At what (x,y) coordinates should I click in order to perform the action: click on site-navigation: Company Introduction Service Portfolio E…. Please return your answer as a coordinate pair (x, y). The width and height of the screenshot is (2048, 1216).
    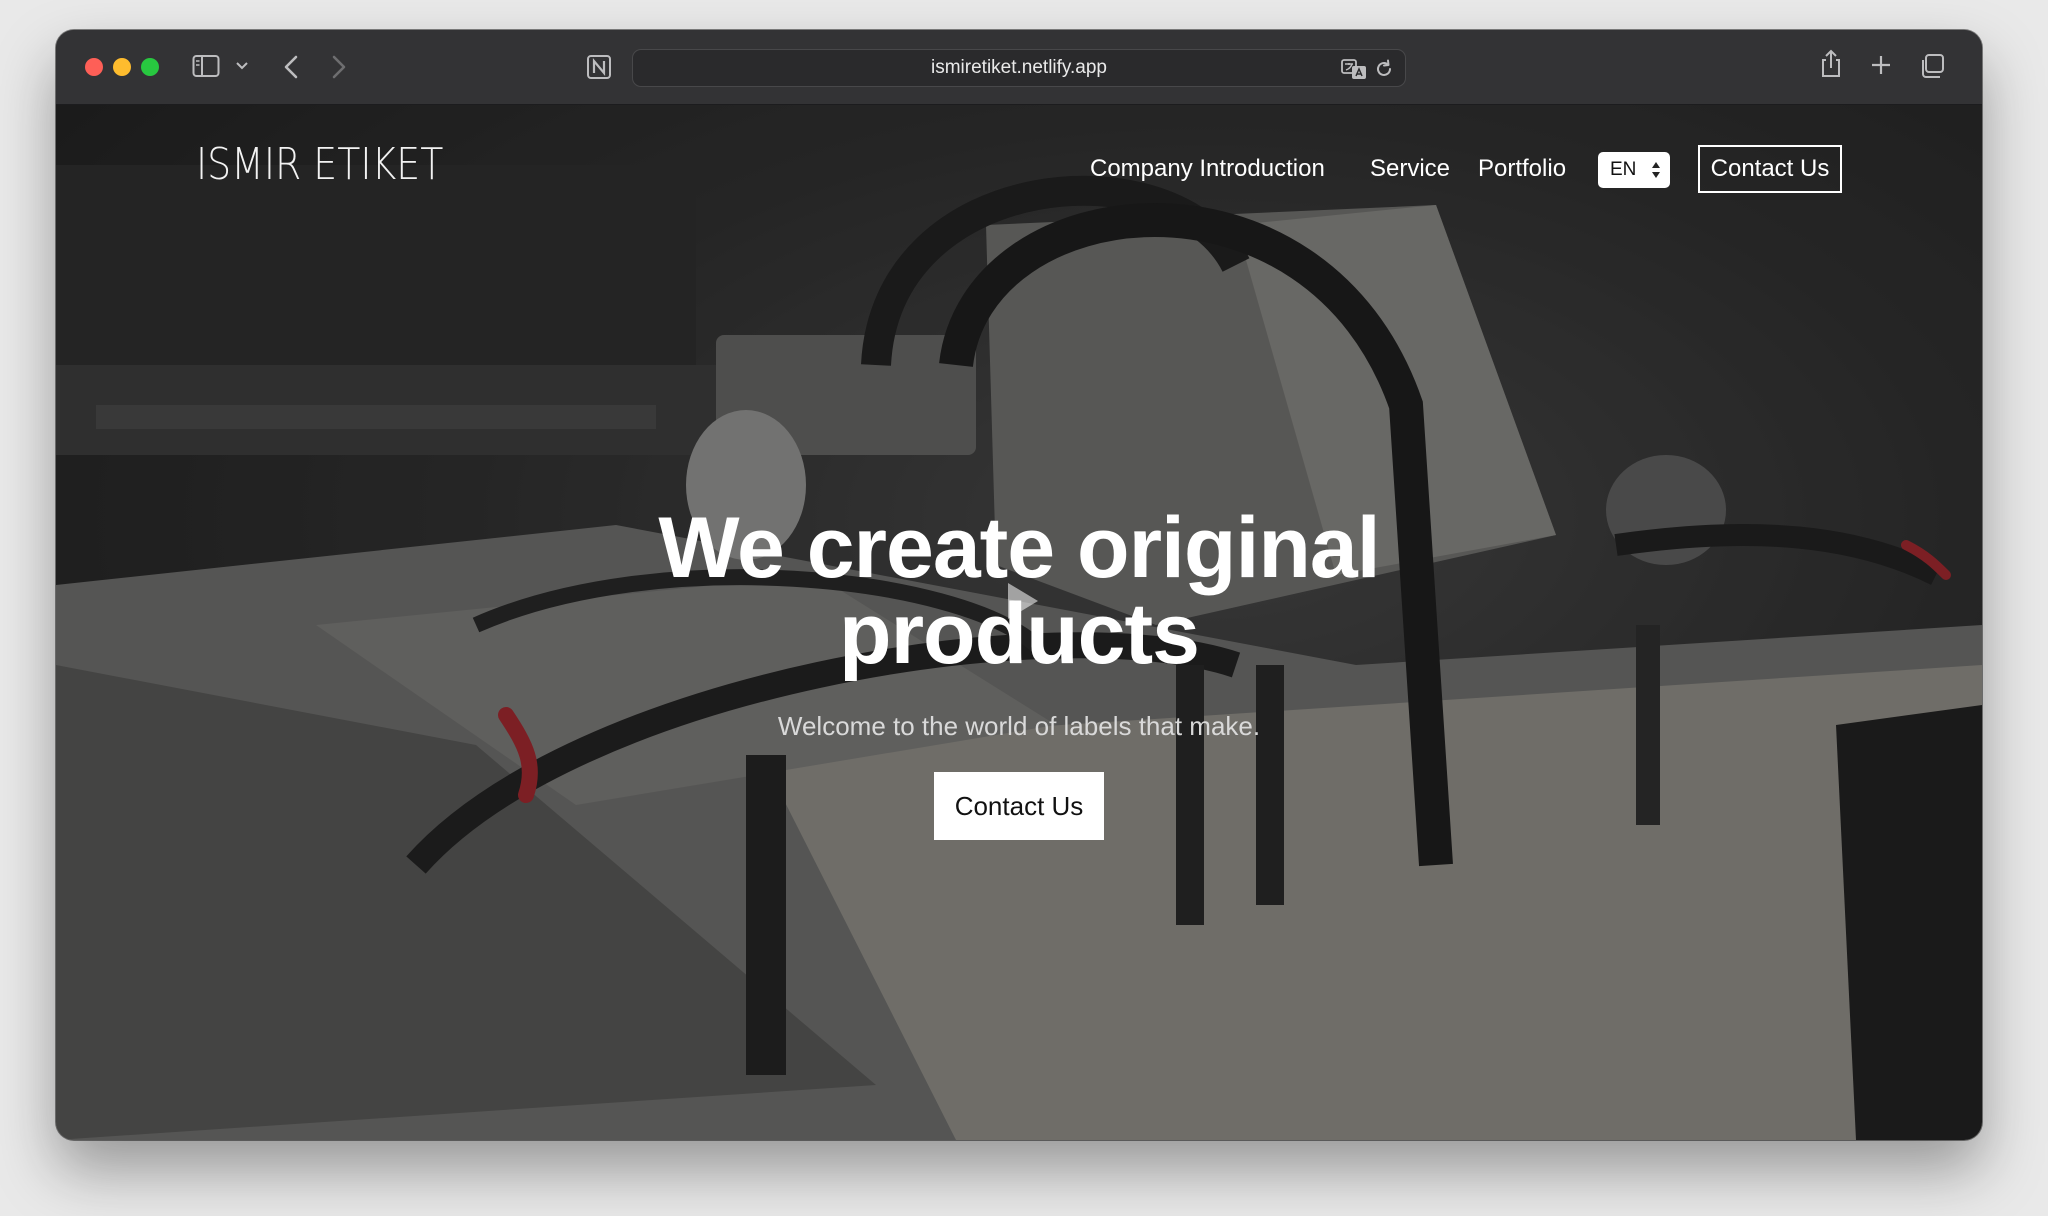
    Looking at the image, I should click on (1019, 169).